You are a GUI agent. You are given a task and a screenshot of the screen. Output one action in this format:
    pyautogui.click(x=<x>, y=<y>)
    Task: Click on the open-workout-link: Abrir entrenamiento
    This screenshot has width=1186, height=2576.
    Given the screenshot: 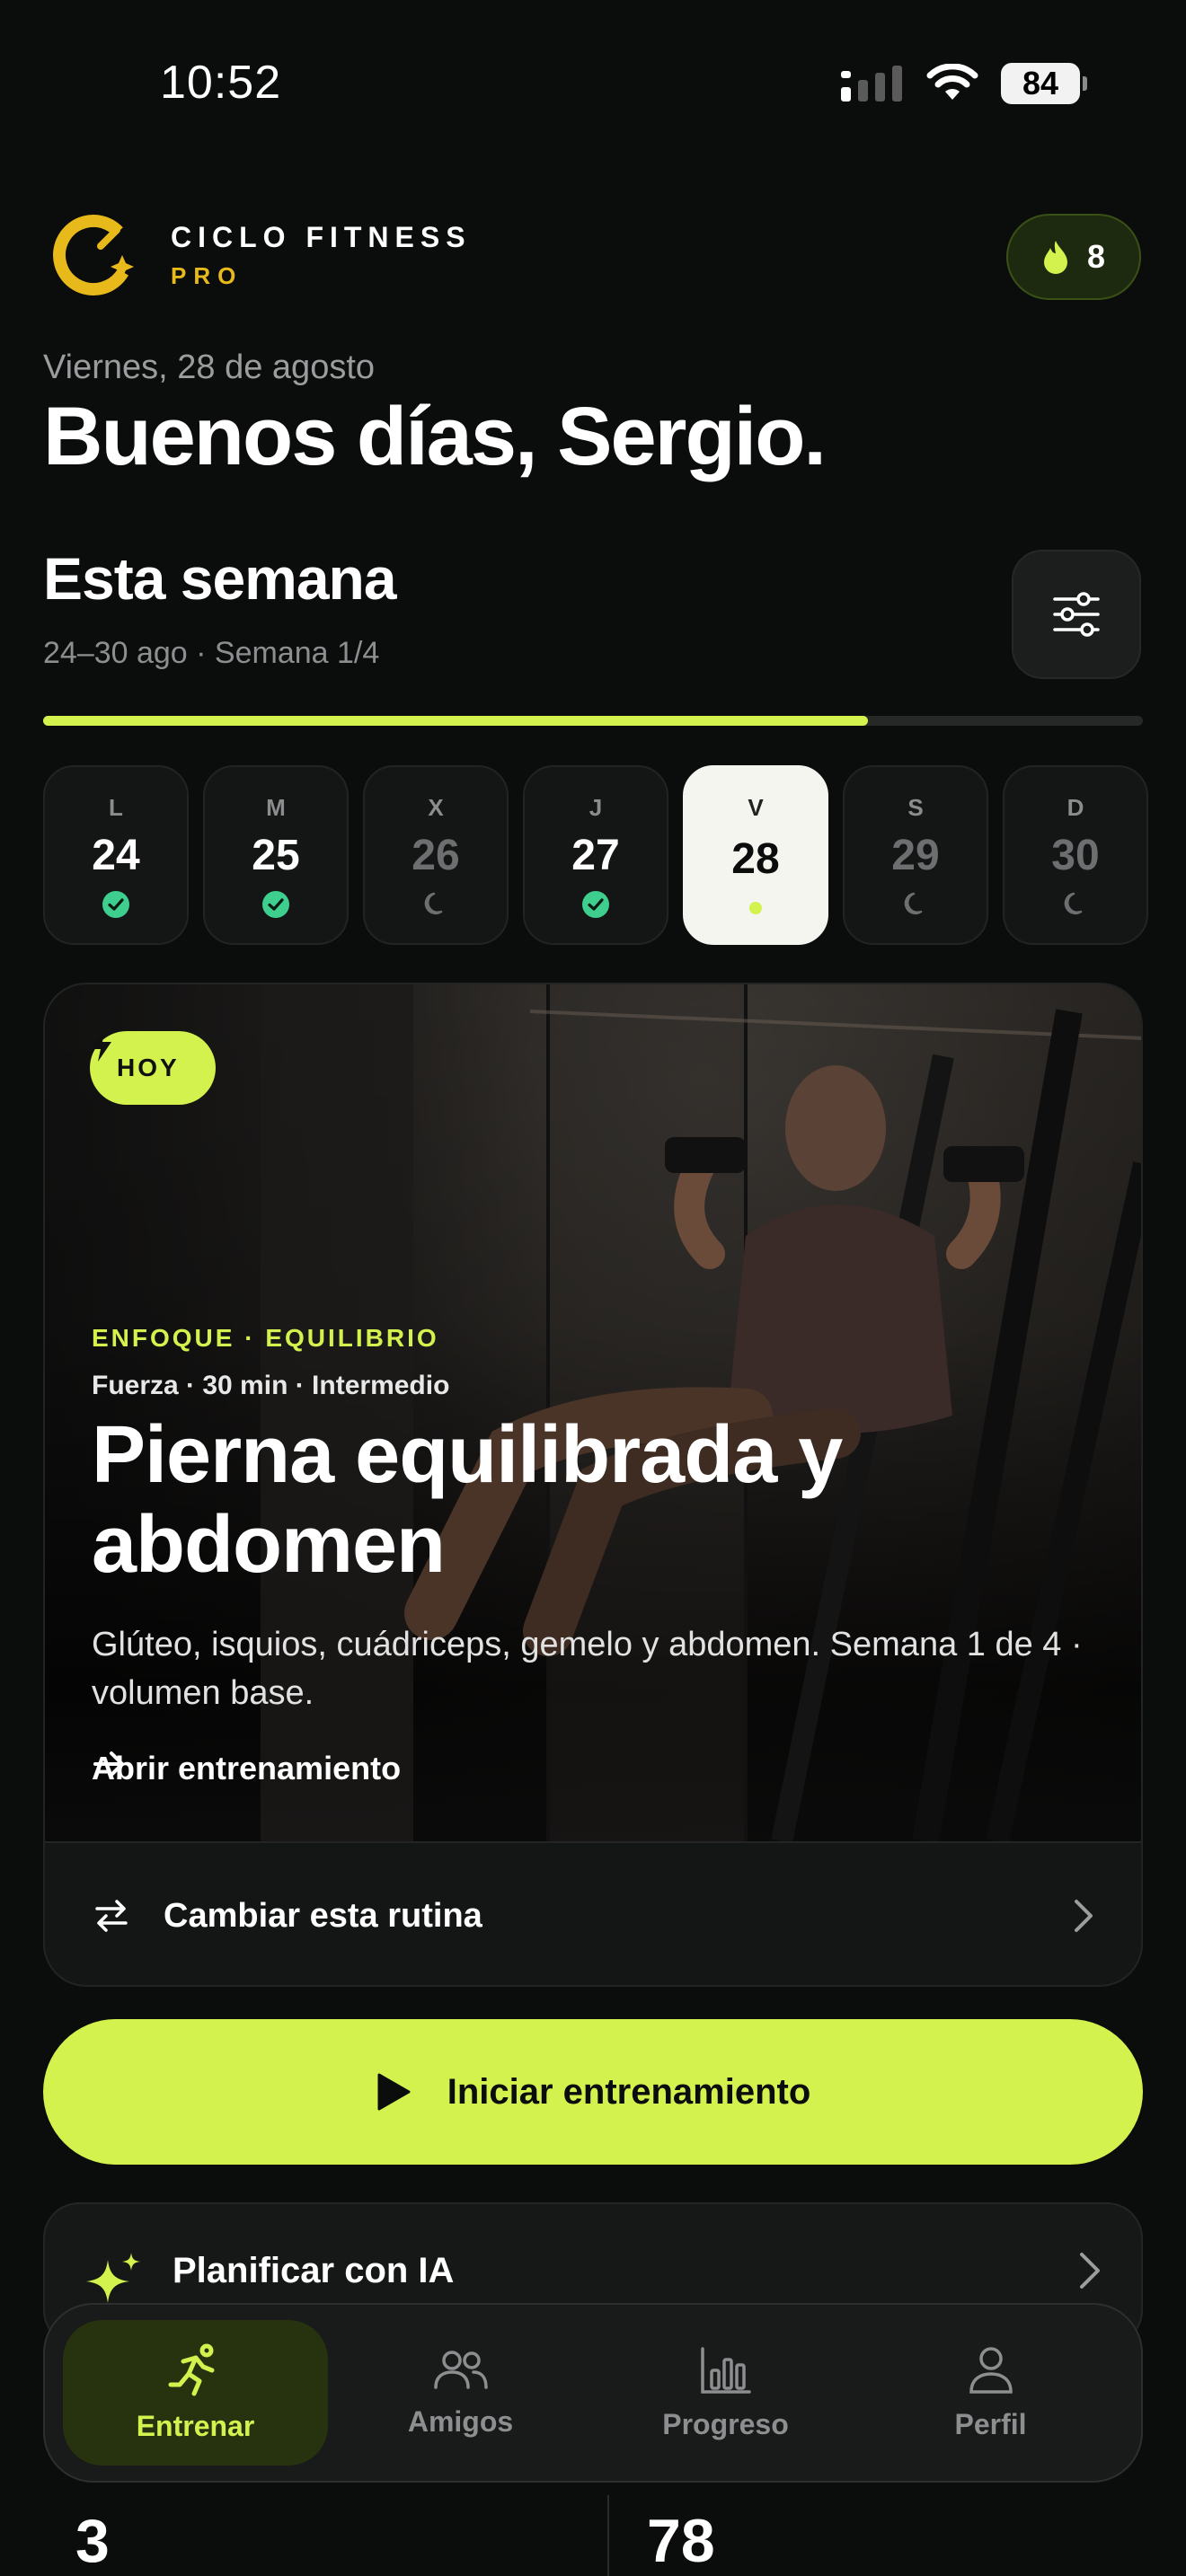 What is the action you would take?
    pyautogui.click(x=246, y=1768)
    